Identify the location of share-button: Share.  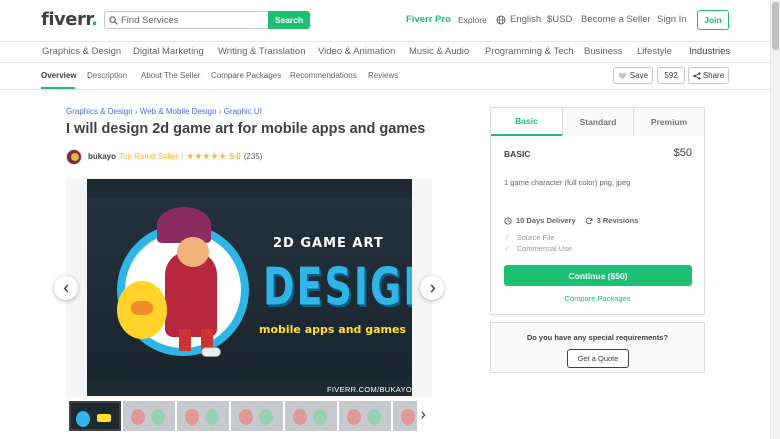
(708, 75).